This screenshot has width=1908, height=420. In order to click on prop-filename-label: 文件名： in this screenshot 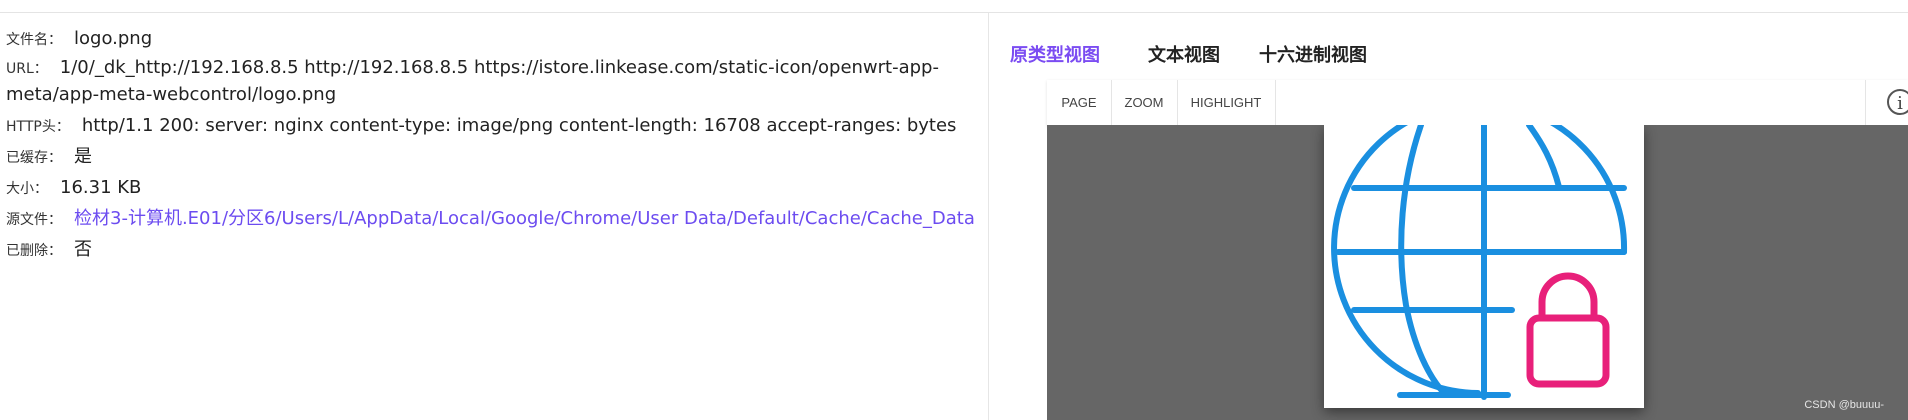, I will do `click(34, 40)`.